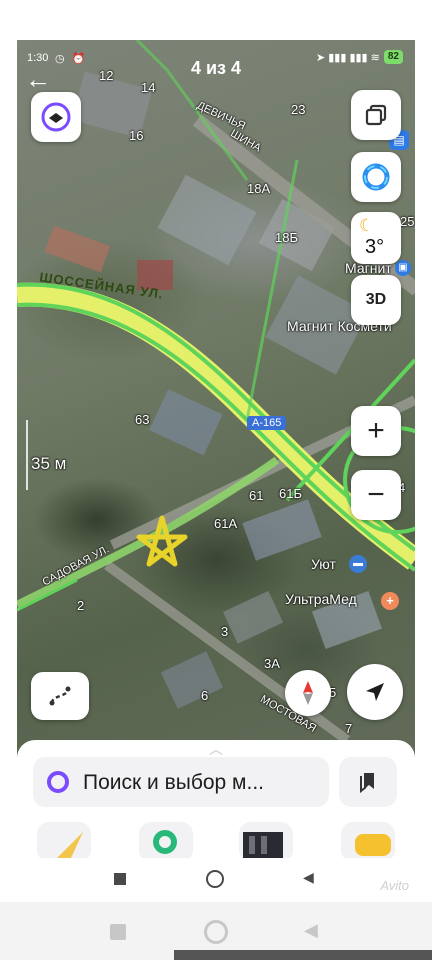 The image size is (432, 960). What do you see at coordinates (323, 564) in the screenshot?
I see `poi-uyut: Уют` at bounding box center [323, 564].